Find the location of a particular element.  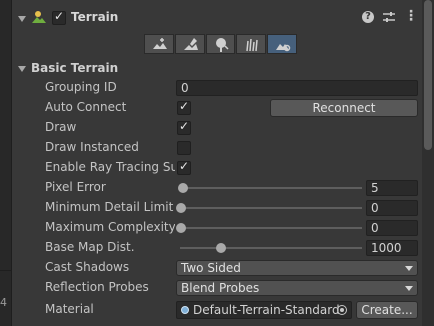

tool-raise-lower is located at coordinates (159, 44).